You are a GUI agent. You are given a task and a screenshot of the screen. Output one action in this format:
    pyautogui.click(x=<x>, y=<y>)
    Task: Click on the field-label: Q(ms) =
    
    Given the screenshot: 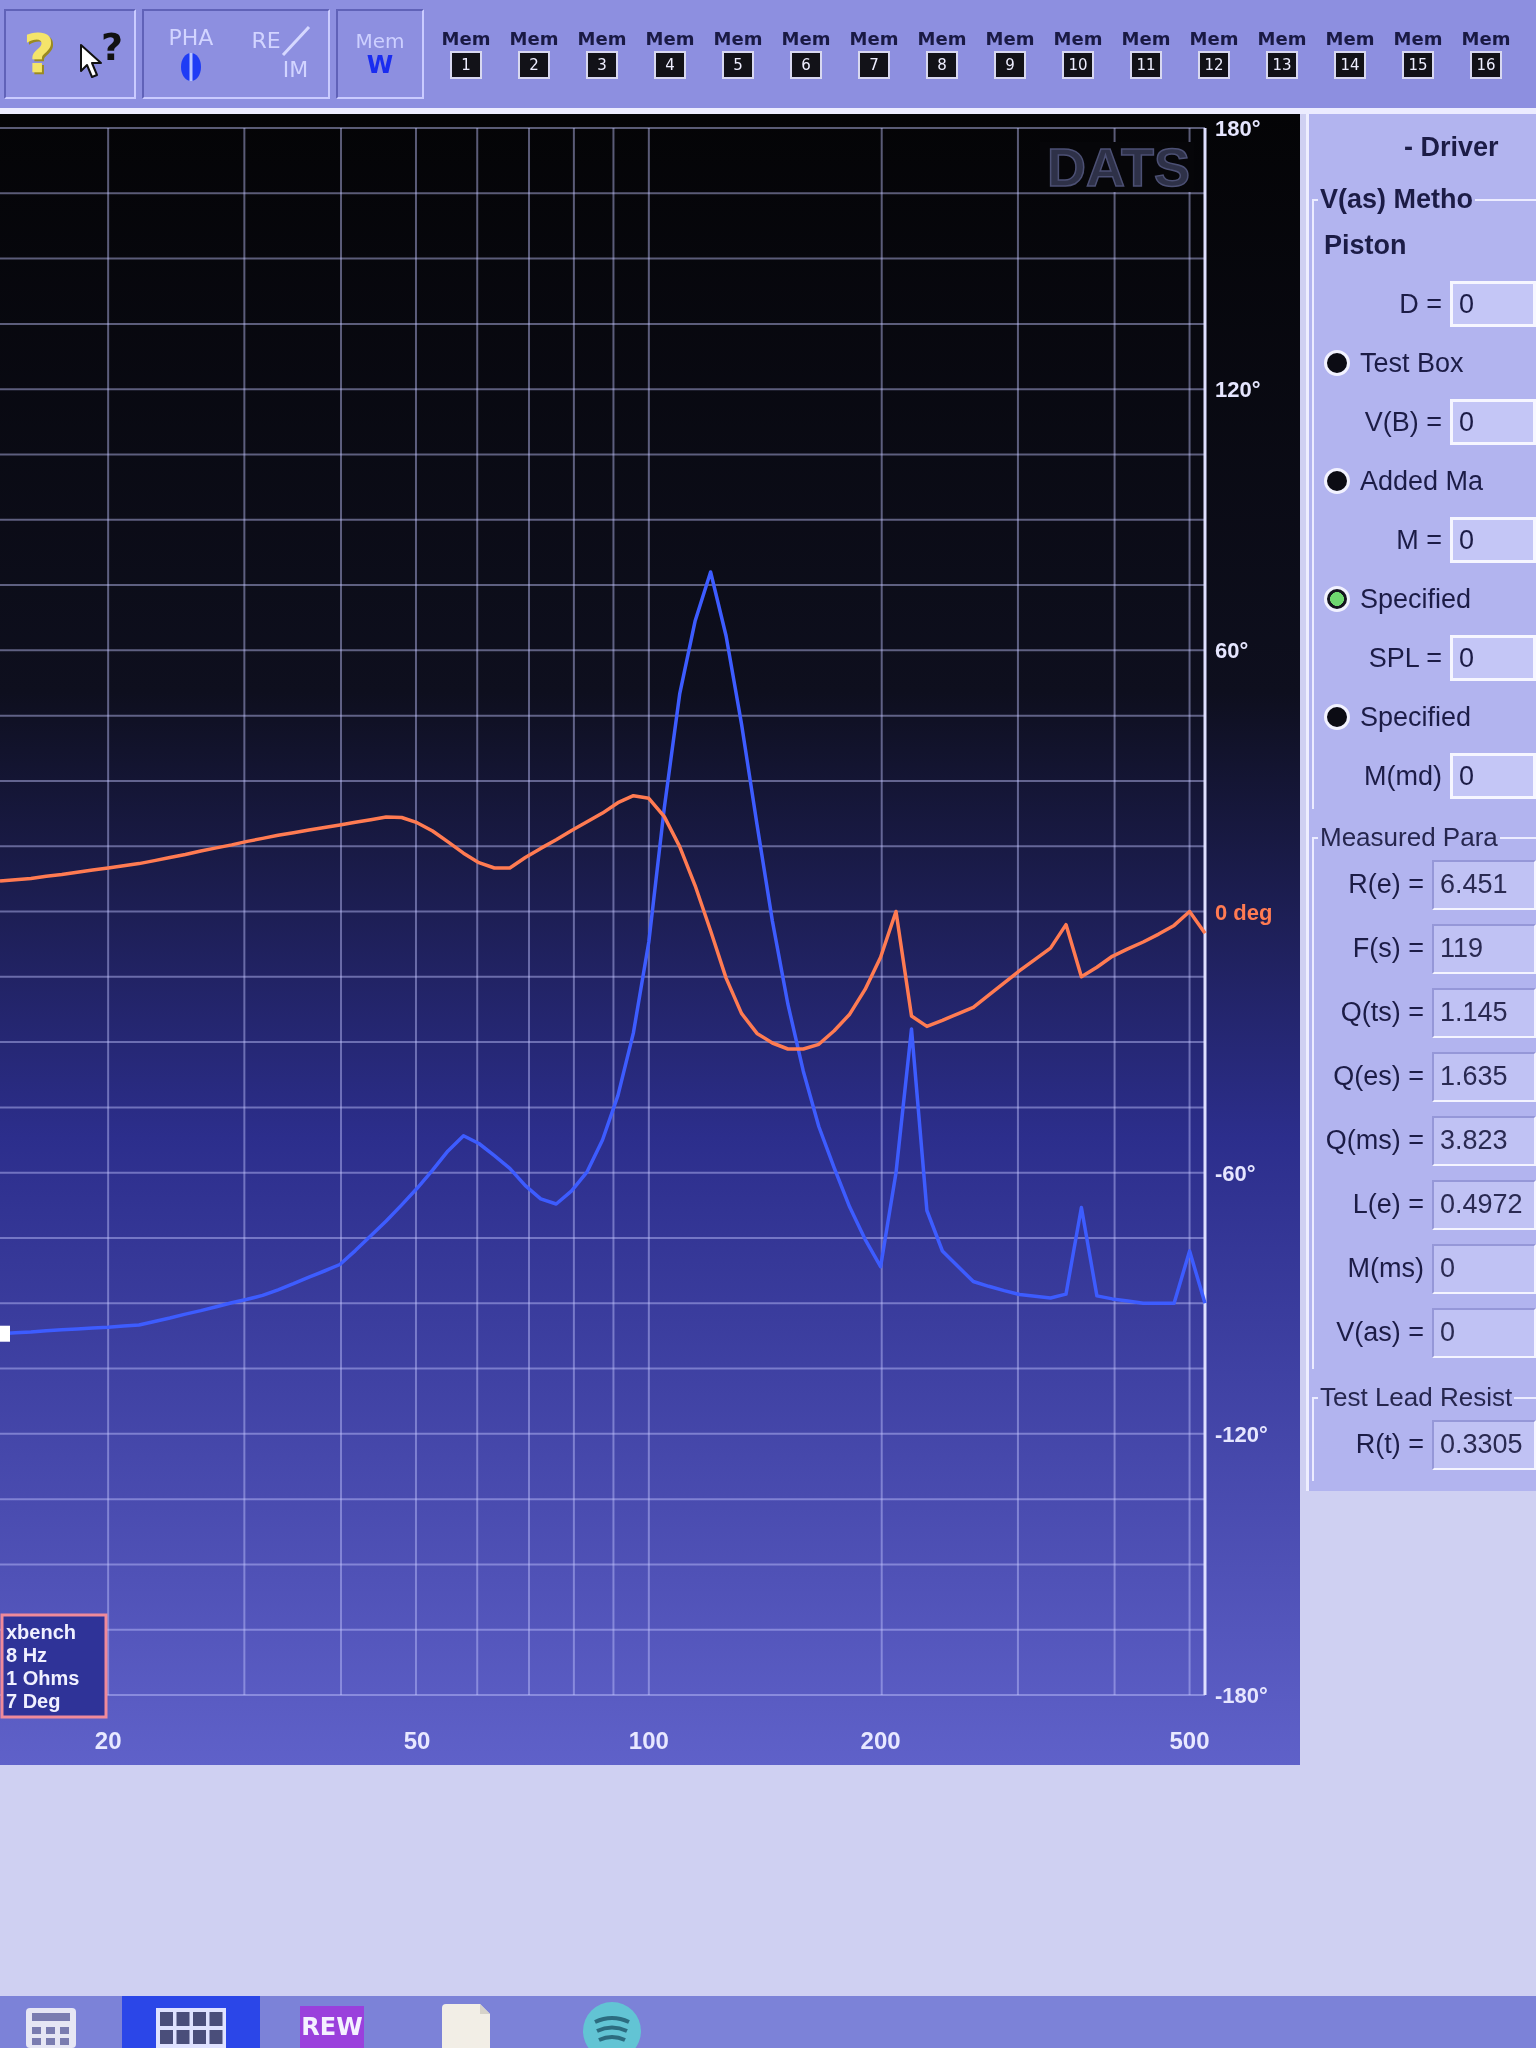 What is the action you would take?
    pyautogui.click(x=1374, y=1141)
    